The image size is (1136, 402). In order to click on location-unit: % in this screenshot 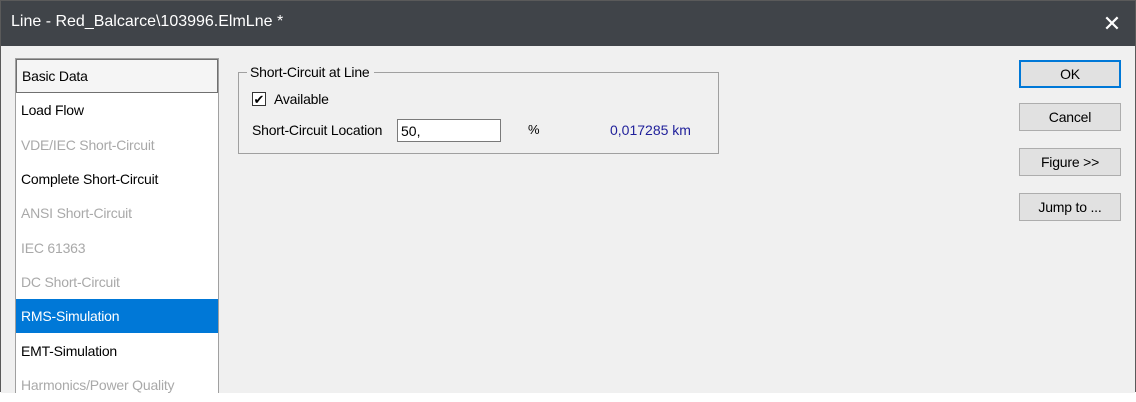, I will do `click(534, 129)`.